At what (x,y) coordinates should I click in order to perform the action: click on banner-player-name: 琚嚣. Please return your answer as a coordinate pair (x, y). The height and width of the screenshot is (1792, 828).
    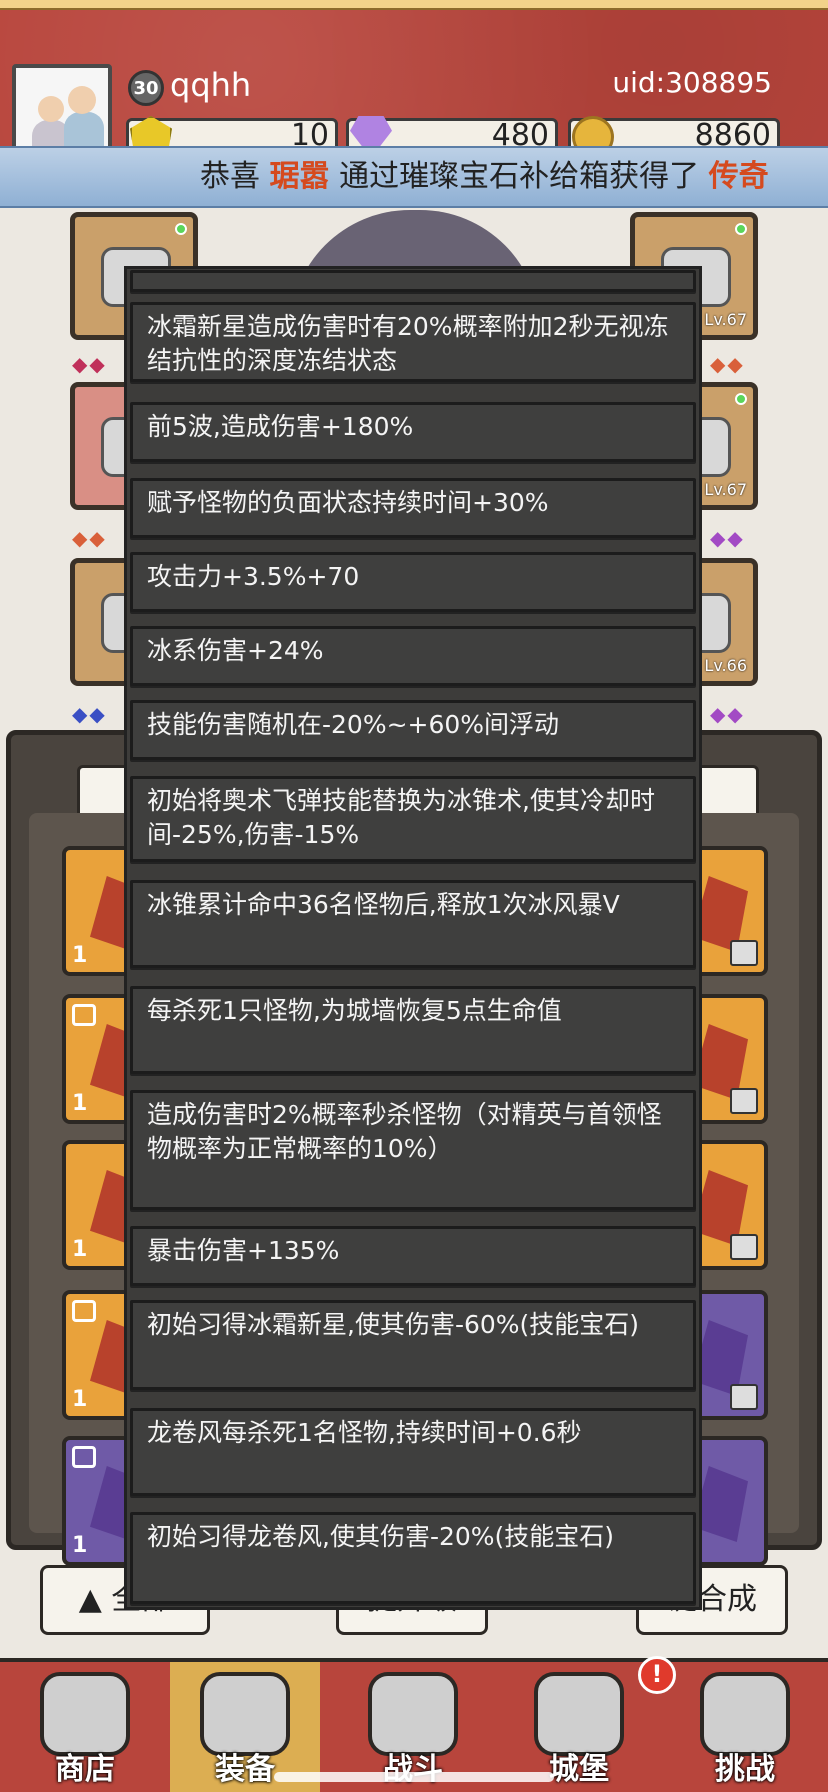
    Looking at the image, I should click on (299, 176).